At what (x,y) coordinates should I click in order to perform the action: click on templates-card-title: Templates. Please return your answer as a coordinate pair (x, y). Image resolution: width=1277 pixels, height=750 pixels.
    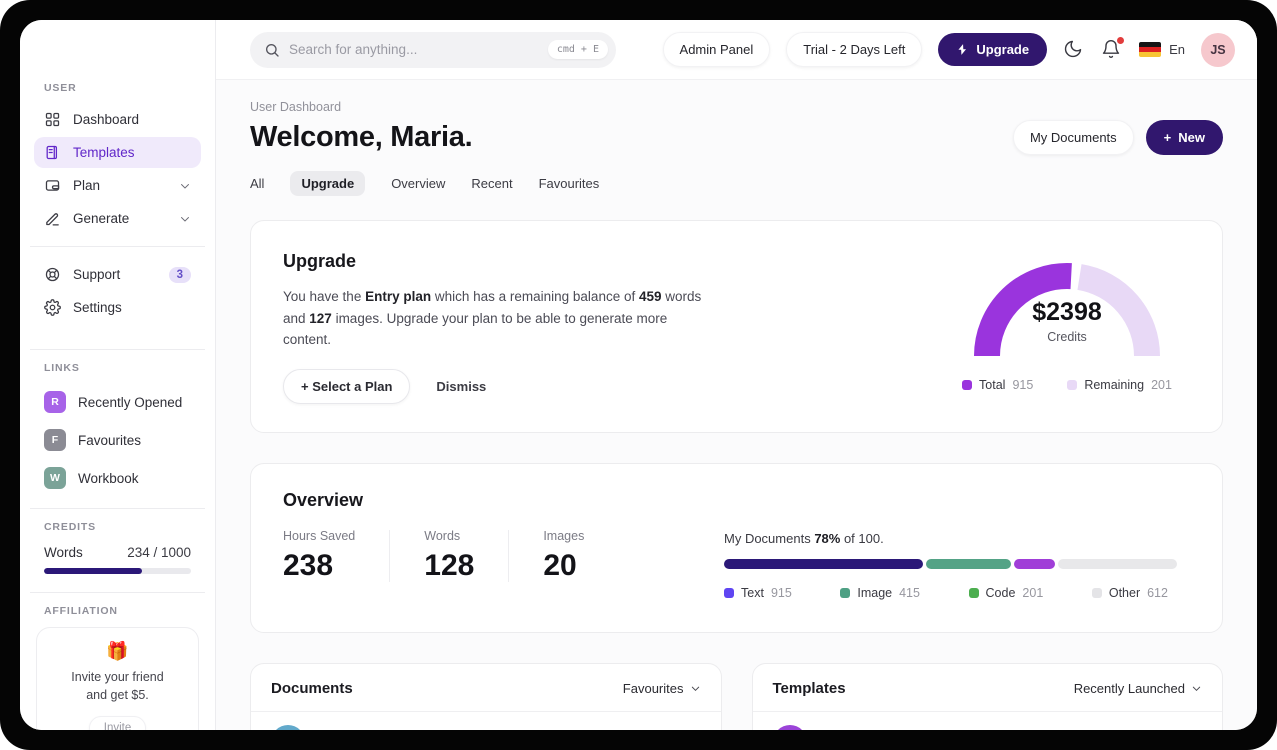
    Looking at the image, I should click on (809, 688).